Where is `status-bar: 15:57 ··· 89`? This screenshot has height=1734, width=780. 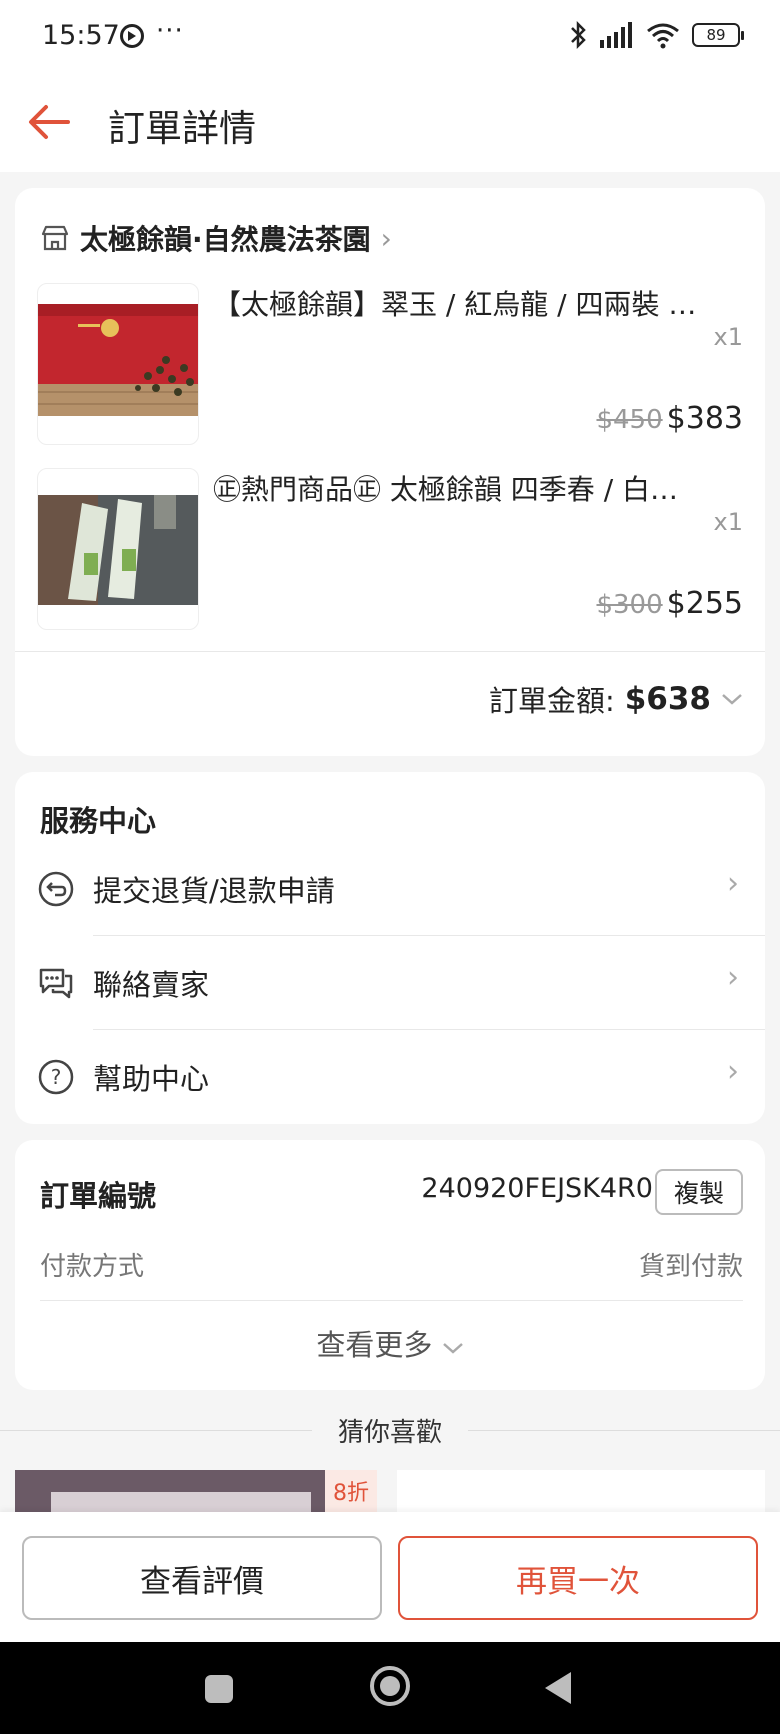
status-bar: 15:57 ··· 89 is located at coordinates (390, 36).